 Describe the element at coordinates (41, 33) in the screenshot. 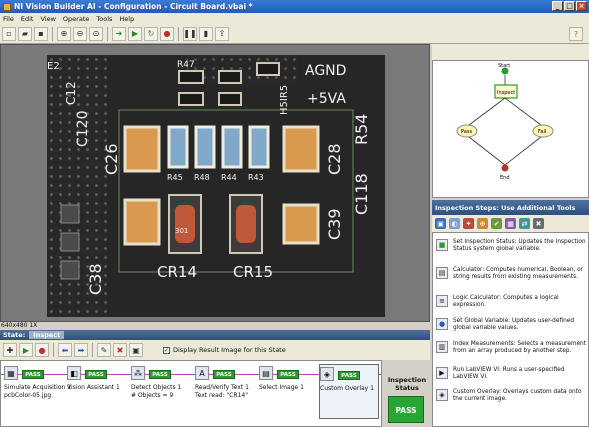

I see `save-icon: ▪` at that location.